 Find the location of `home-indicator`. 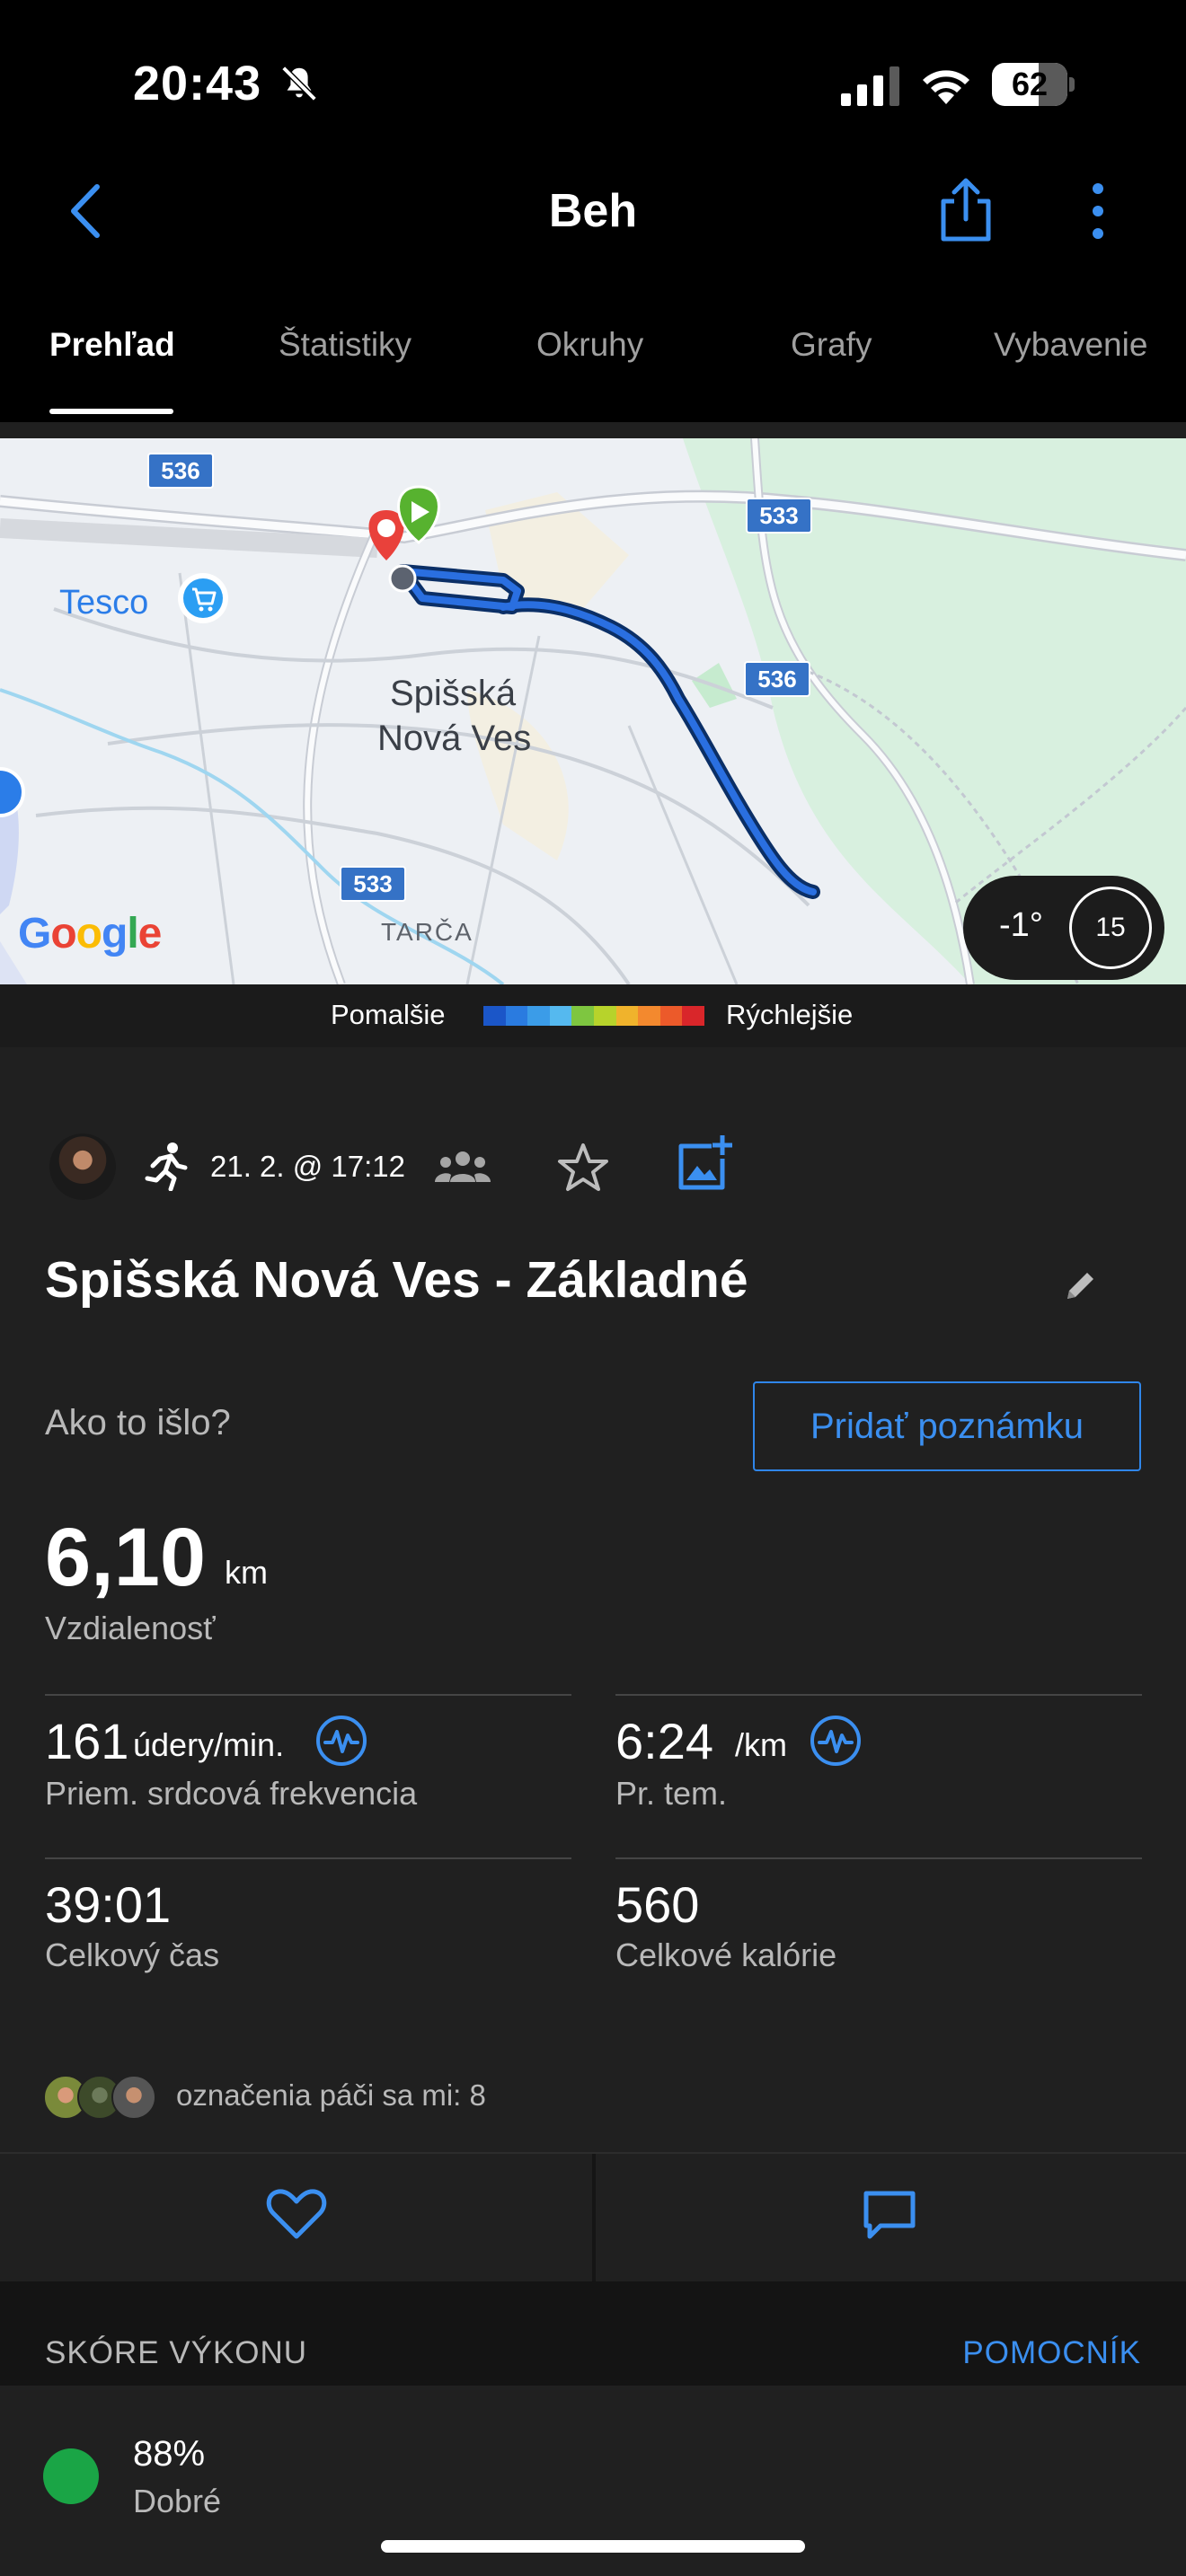

home-indicator is located at coordinates (593, 2546).